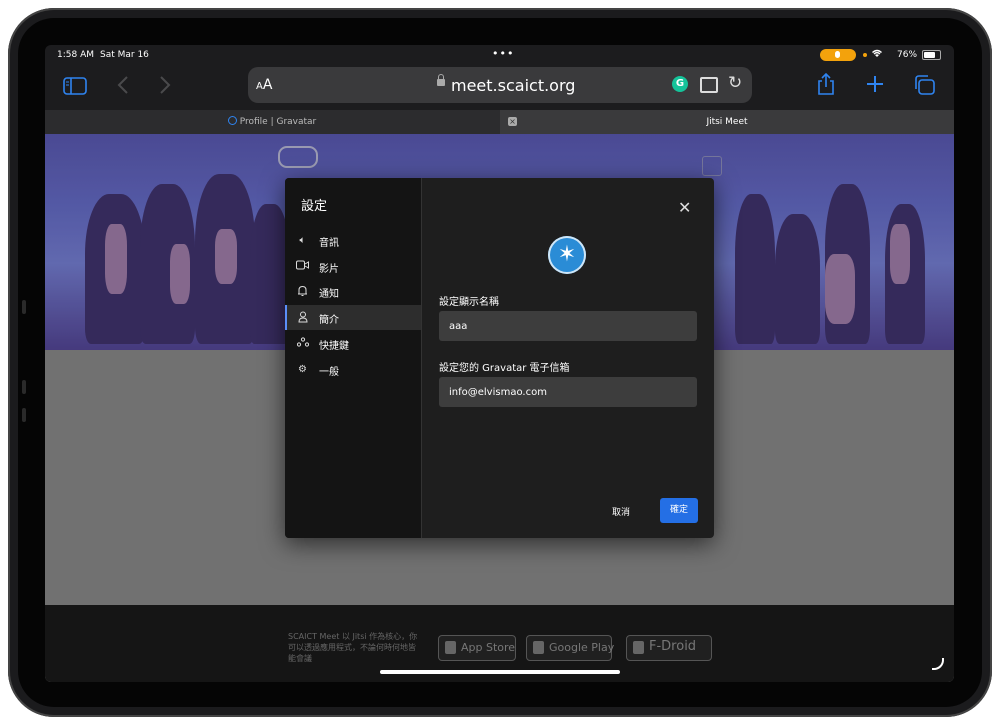 The image size is (1000, 725). What do you see at coordinates (75, 55) in the screenshot?
I see `status-time: 1:58 AM` at bounding box center [75, 55].